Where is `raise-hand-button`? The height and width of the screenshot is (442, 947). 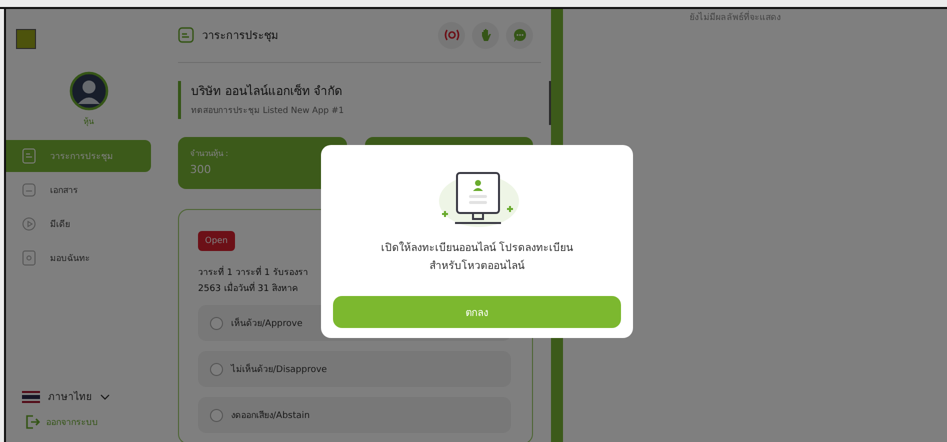
raise-hand-button is located at coordinates (485, 35).